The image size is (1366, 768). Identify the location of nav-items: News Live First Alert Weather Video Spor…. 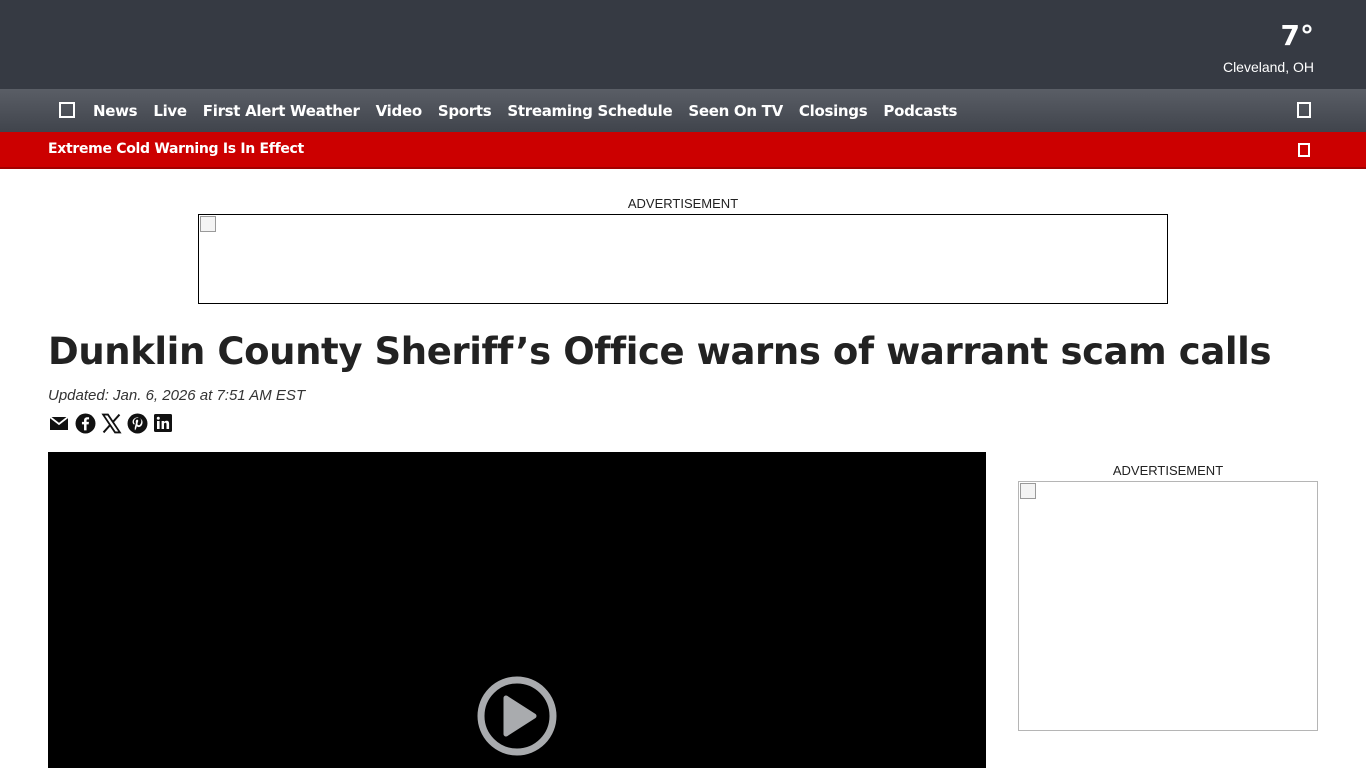
(525, 110).